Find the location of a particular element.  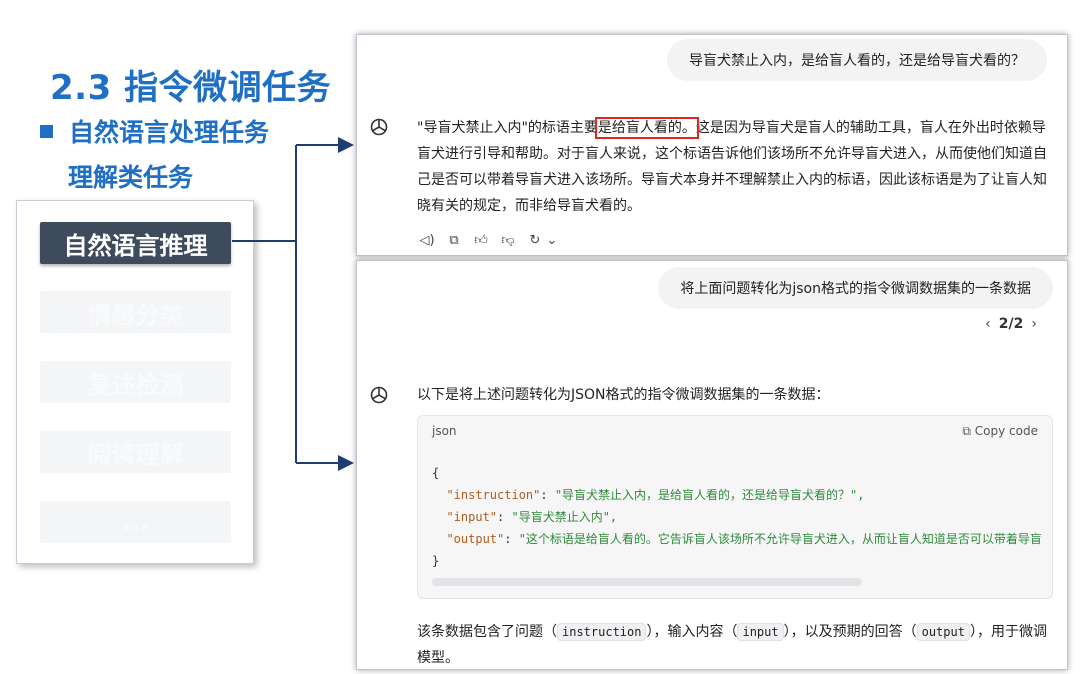

code-value: "导盲犬禁止入内，是给盲人看的，还是给导盲犬看的？", is located at coordinates (709, 495).